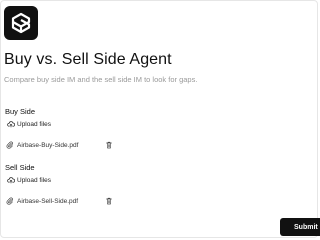 This screenshot has width=320, height=240. I want to click on cube-logo-icon, so click(21, 23).